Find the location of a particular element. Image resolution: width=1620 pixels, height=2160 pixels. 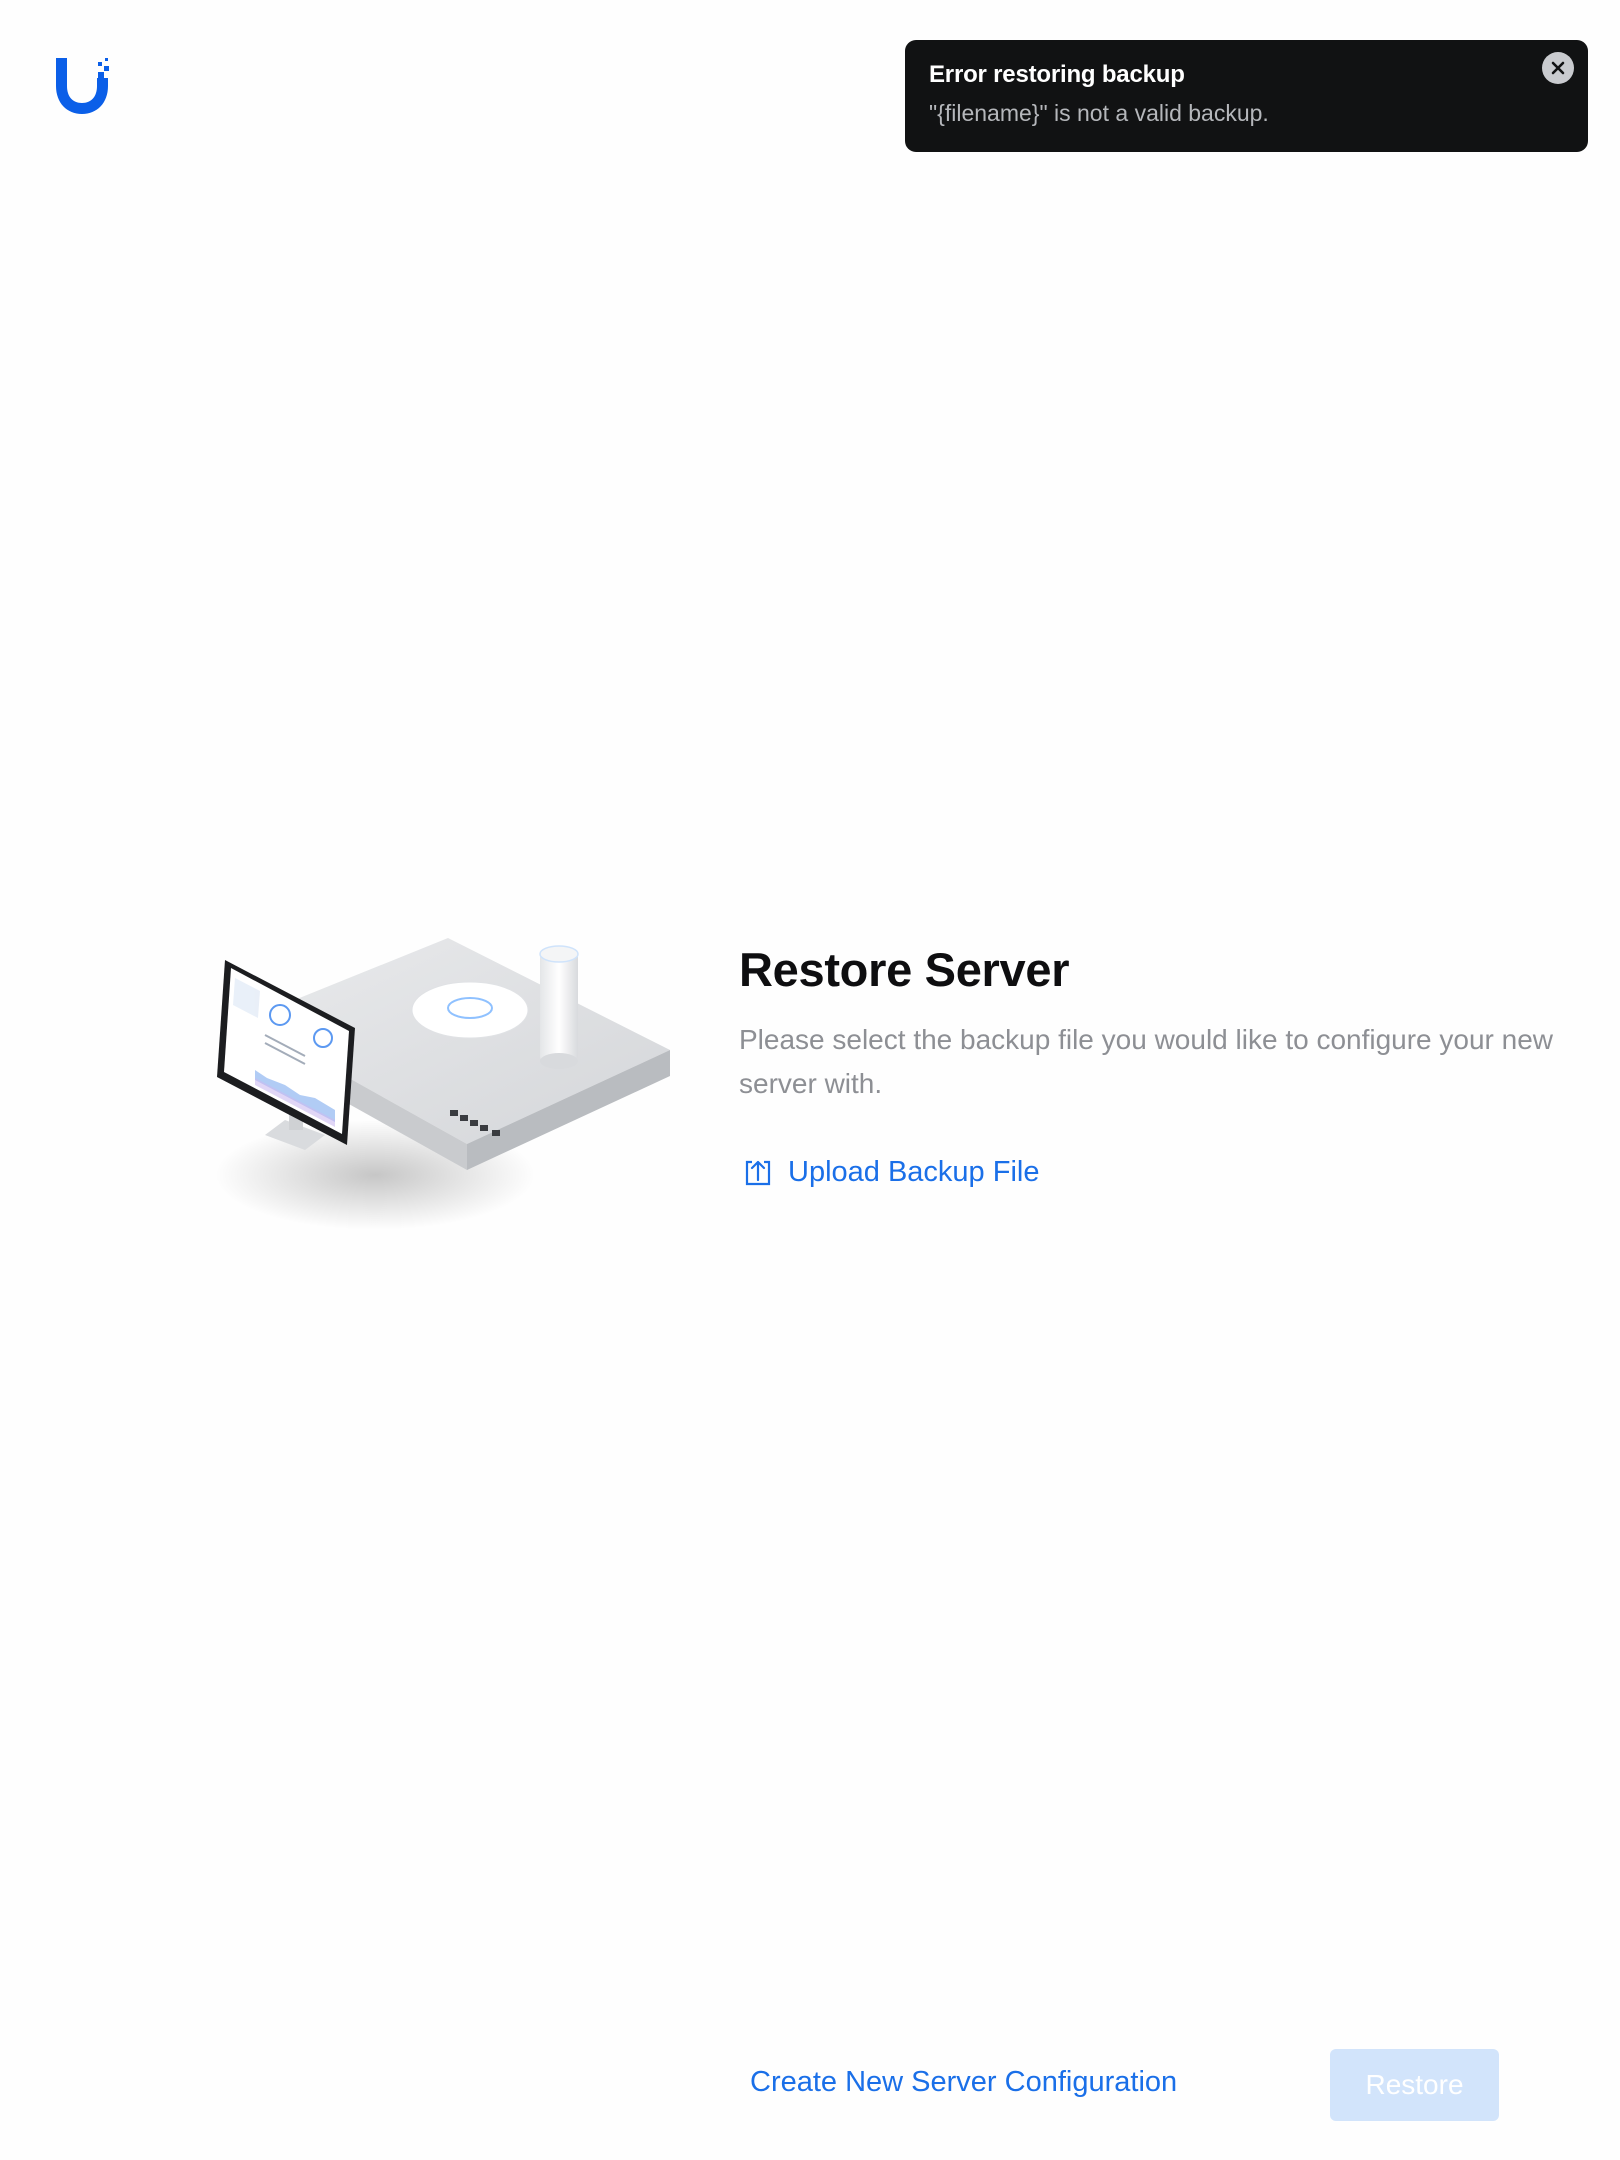

ubiquiti-logo-icon is located at coordinates (84, 86).